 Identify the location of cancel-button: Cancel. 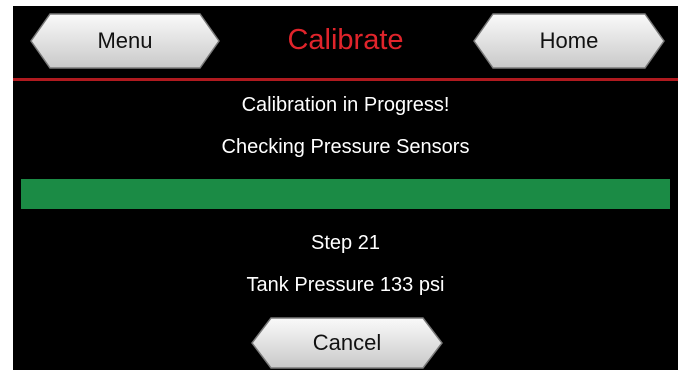
(347, 343).